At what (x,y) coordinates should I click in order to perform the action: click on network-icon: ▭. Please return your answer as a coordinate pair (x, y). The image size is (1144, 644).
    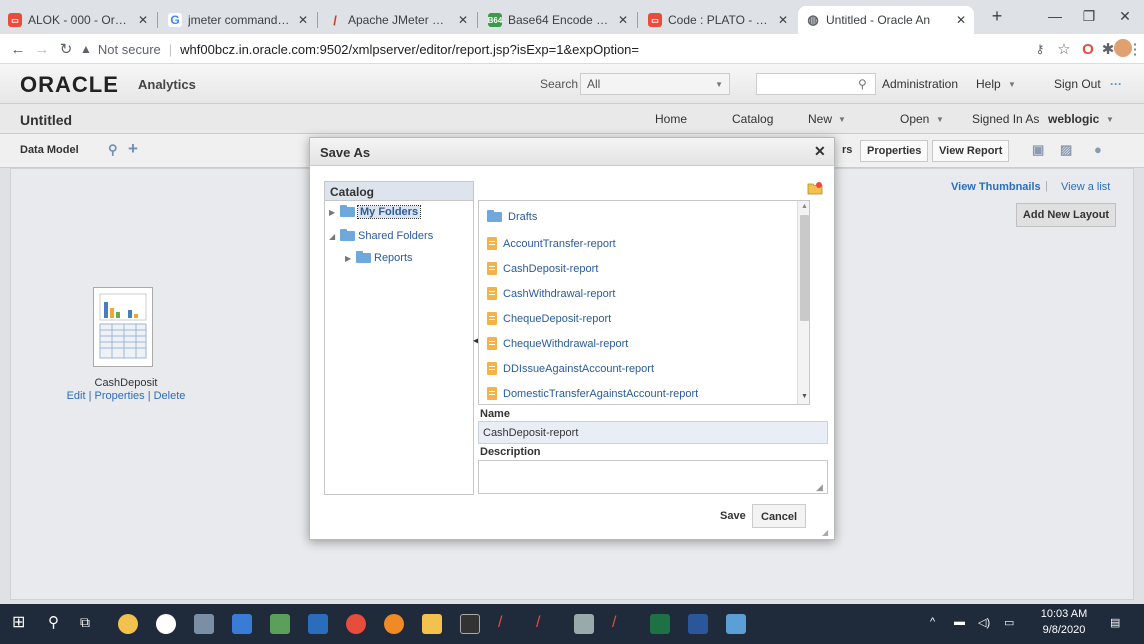
    Looking at the image, I should click on (1009, 622).